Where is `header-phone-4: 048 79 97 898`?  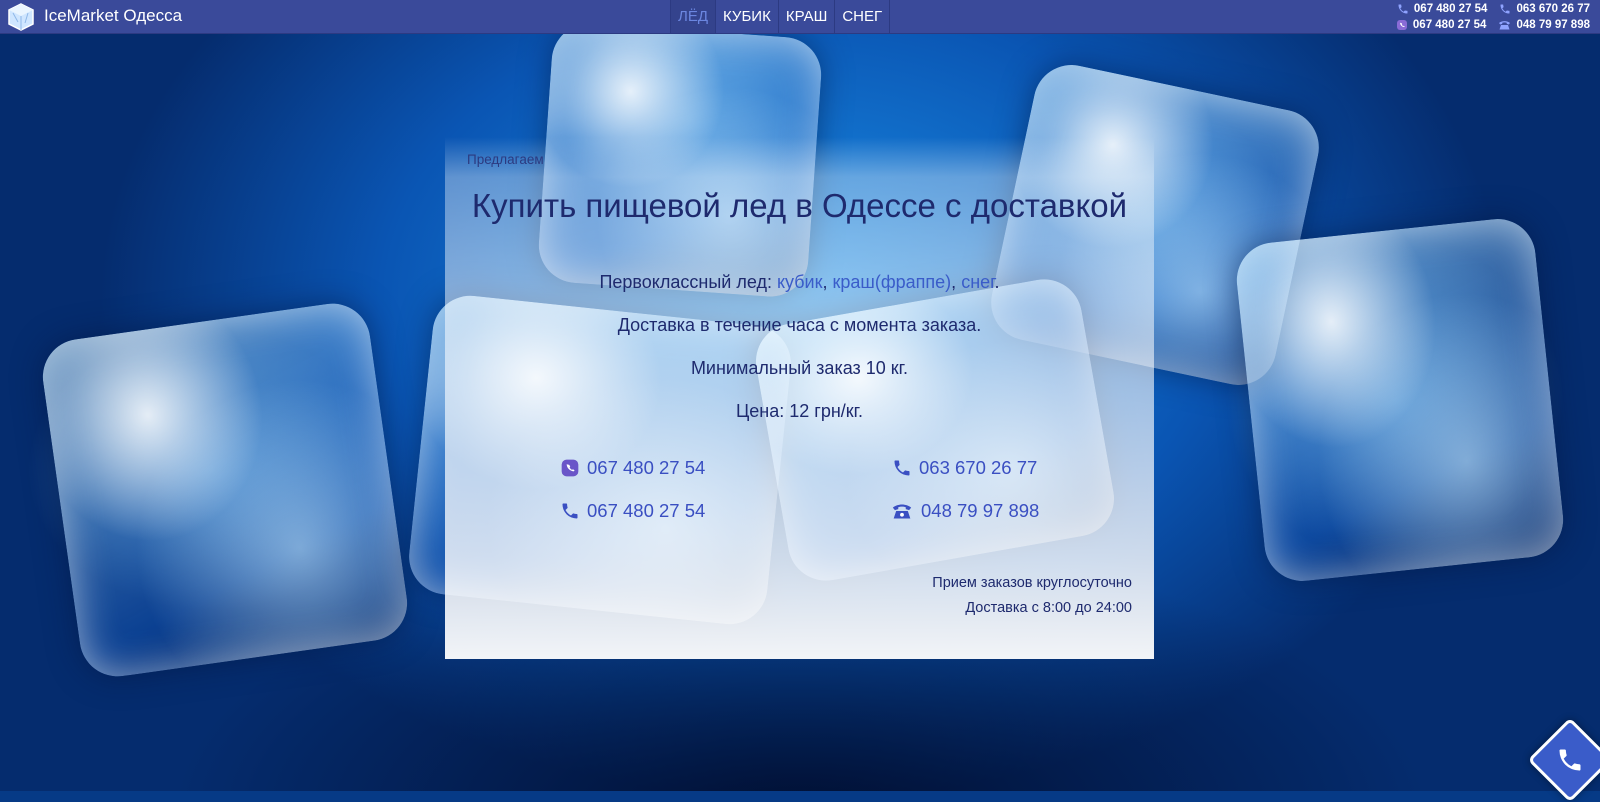
header-phone-4: 048 79 97 898 is located at coordinates (1544, 25).